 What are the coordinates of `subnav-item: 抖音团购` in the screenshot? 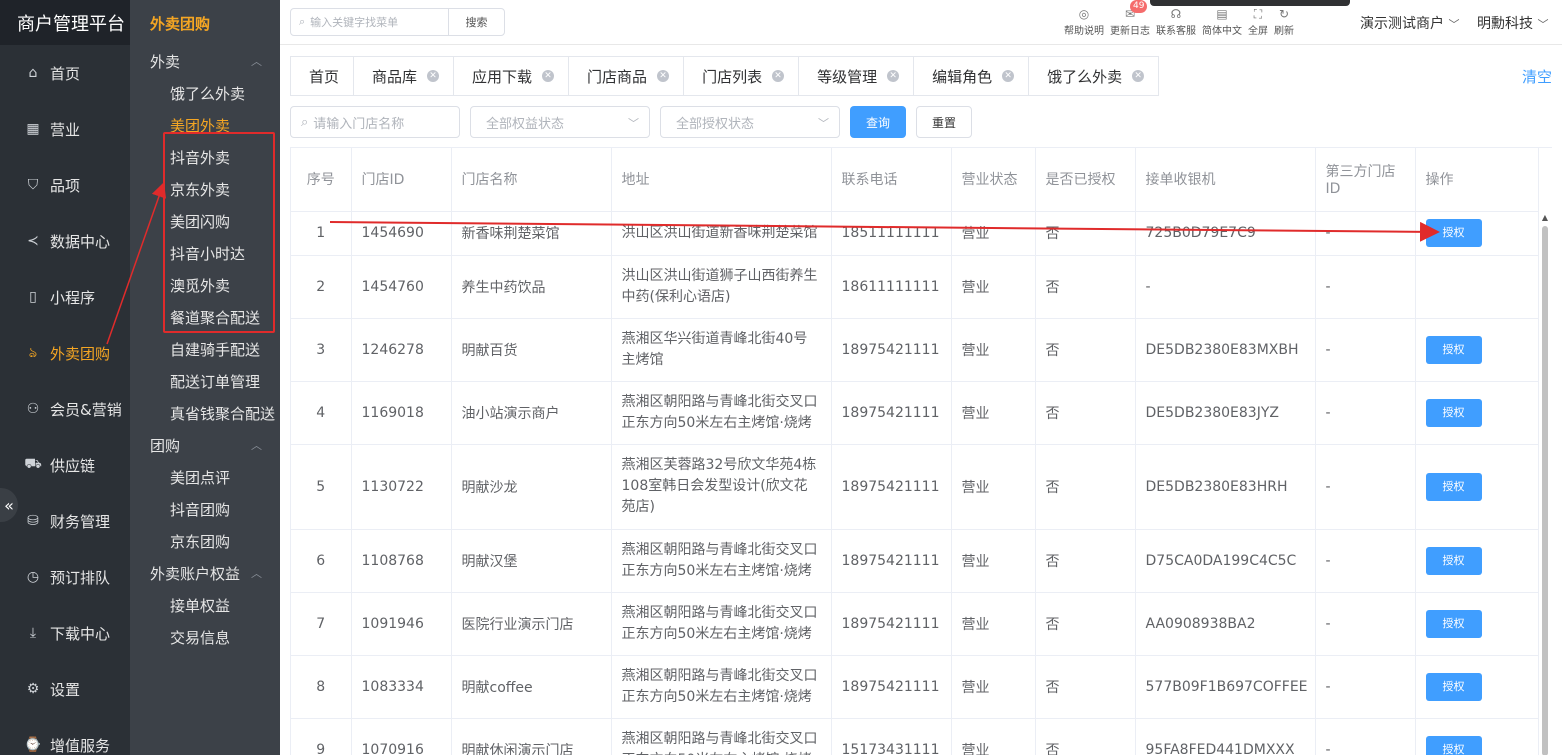 It's located at (205, 509).